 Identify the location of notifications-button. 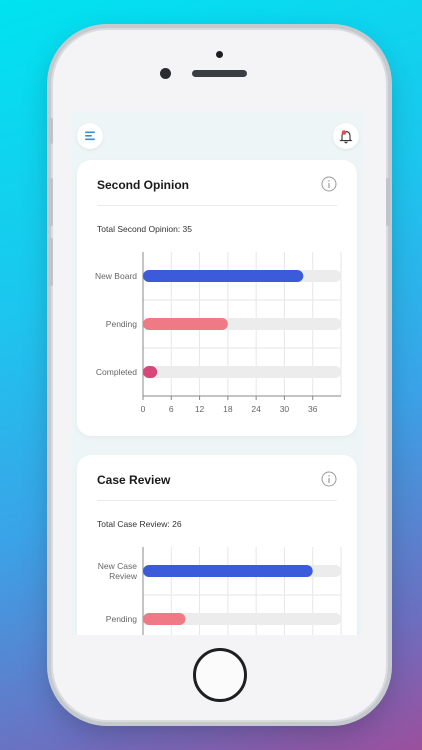
(346, 136).